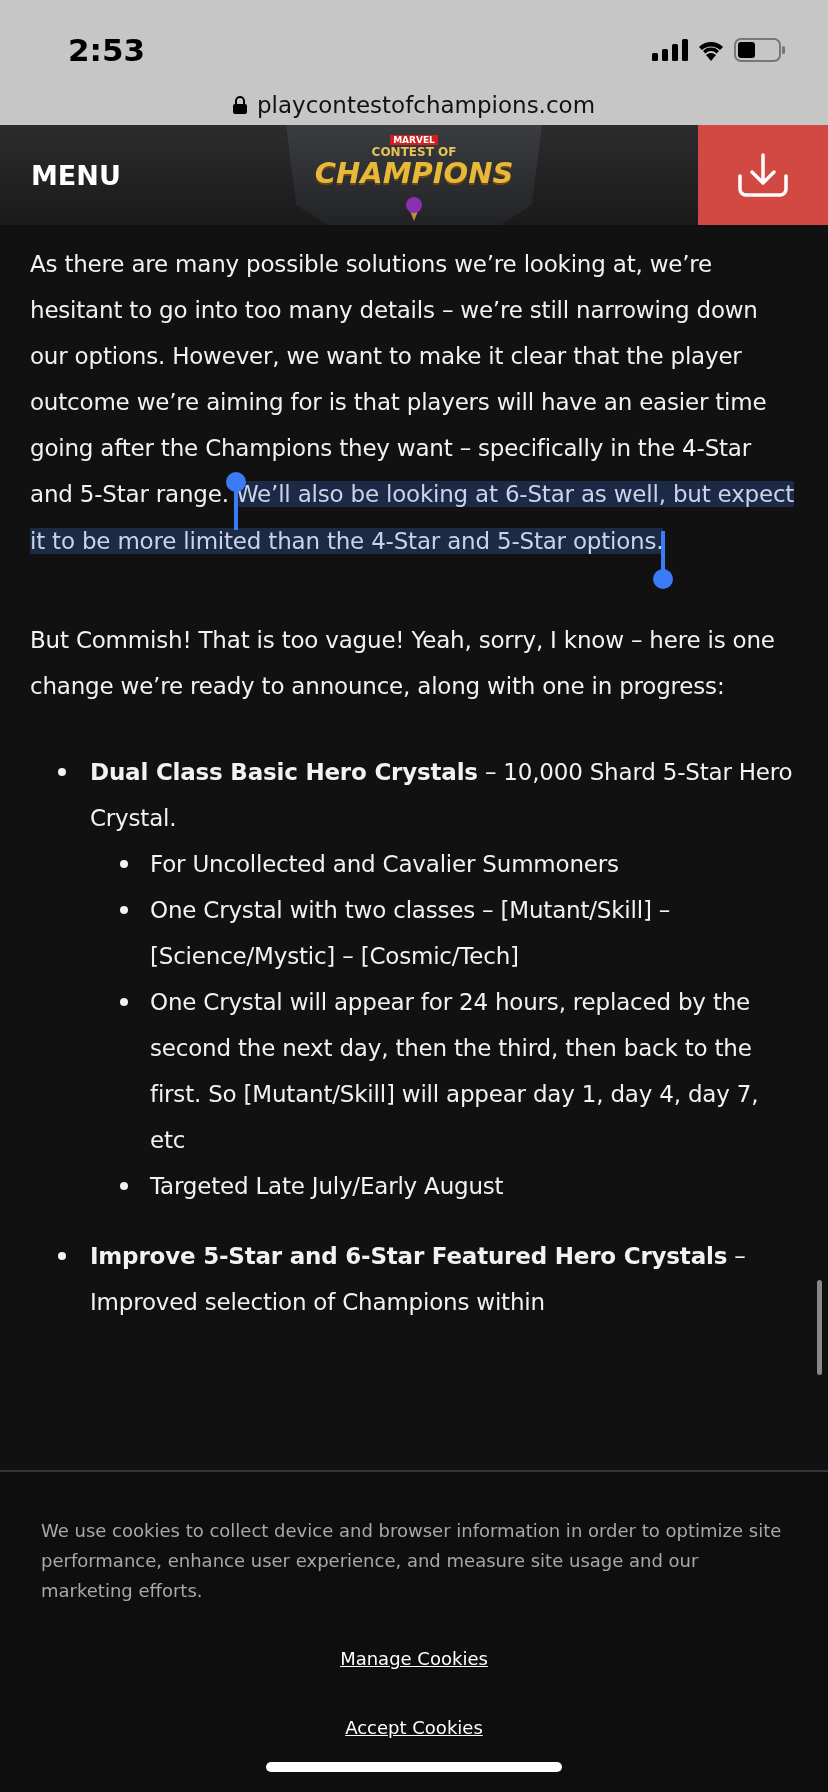  Describe the element at coordinates (327, 1186) in the screenshot. I see `list-item: Targeted Late July/Early August` at that location.